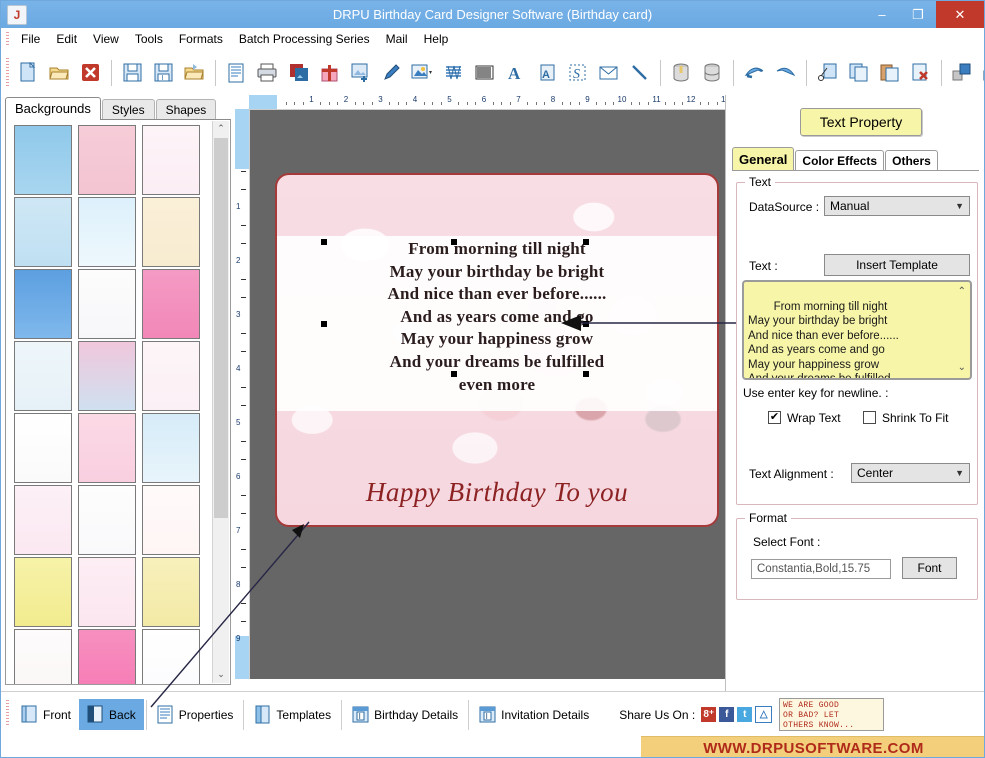 The height and width of the screenshot is (758, 985). I want to click on close-document-icon, so click(90, 73).